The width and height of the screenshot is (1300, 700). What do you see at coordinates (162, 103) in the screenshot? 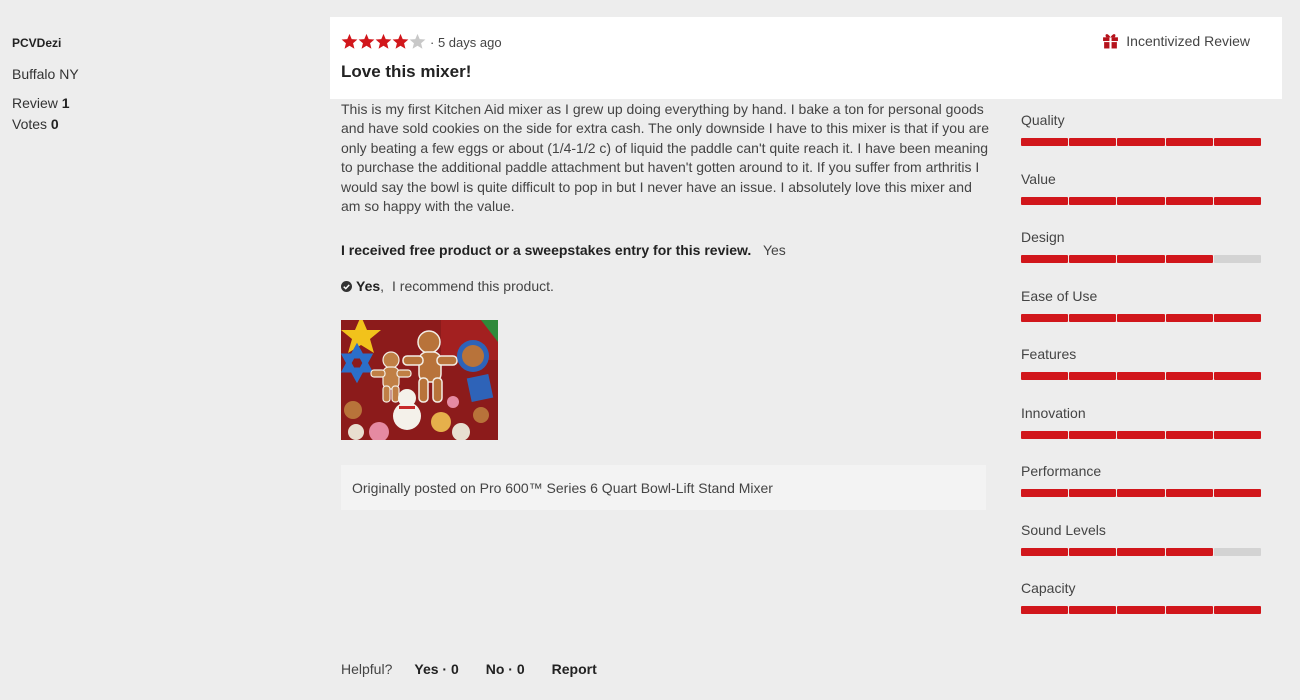
I see `author-review-count: Review 1` at bounding box center [162, 103].